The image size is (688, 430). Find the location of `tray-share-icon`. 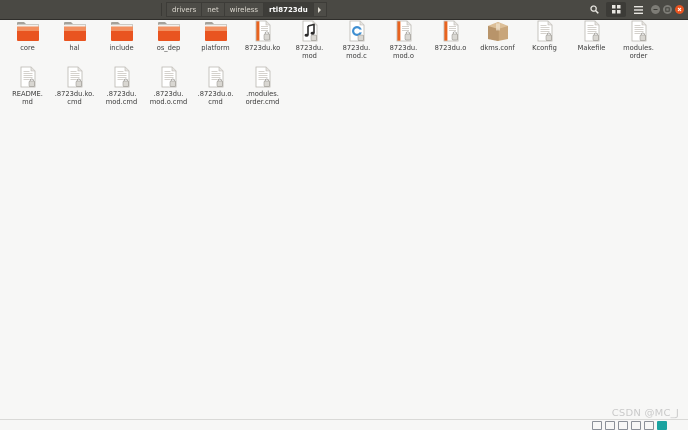

tray-share-icon is located at coordinates (649, 425).